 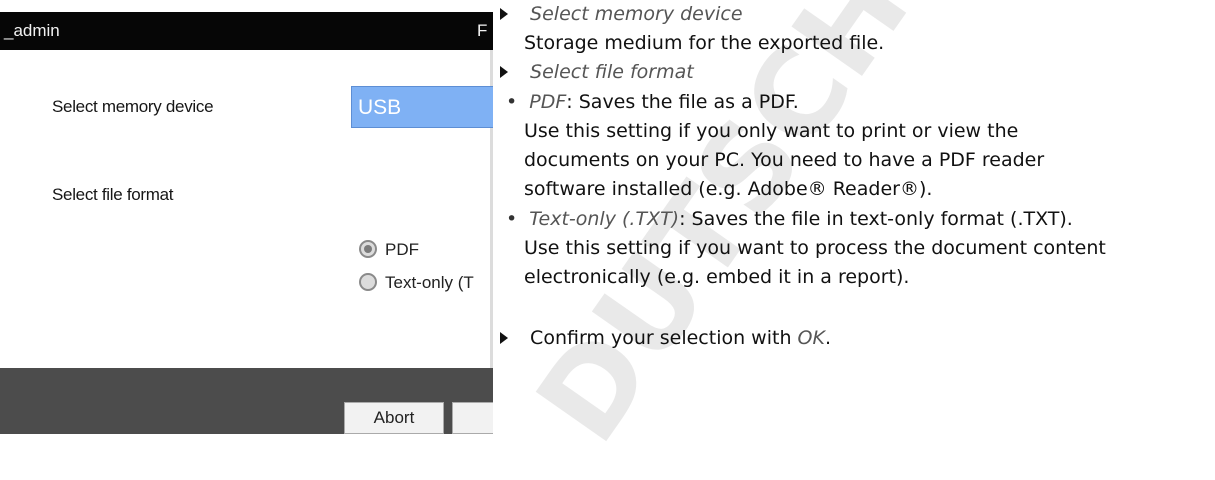 I want to click on pdf-bullet: • PDF: Saves the file as a PDF., so click(x=652, y=103).